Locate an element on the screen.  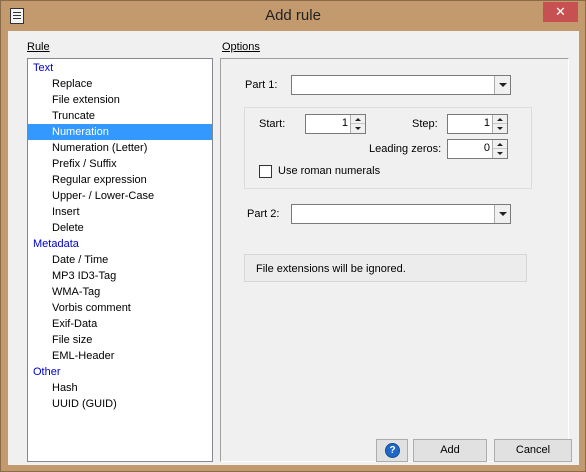
info-message-box: File extensions will be ignored. is located at coordinates (385, 268).